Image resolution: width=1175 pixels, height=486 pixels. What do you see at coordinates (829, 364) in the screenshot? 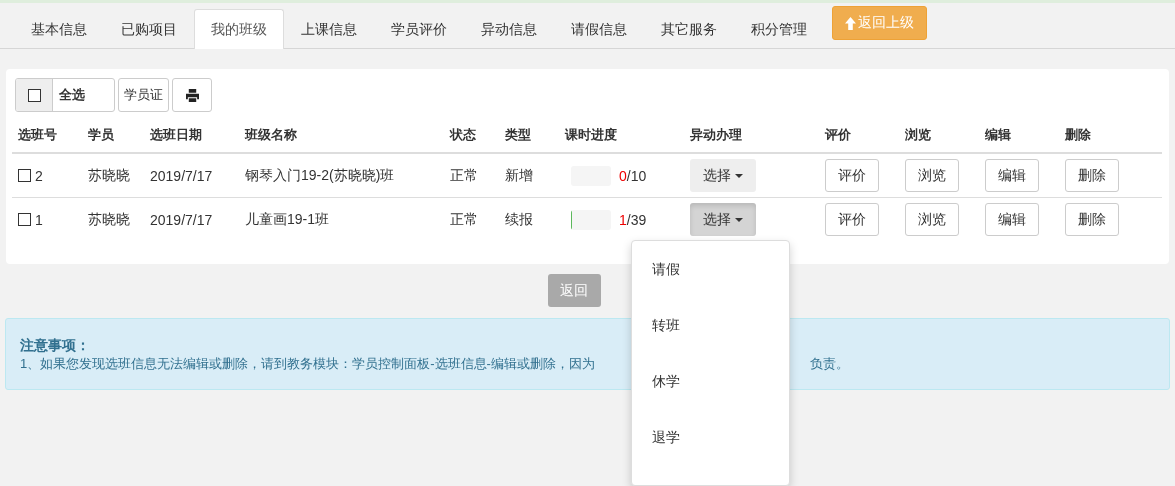
I see `notice-text: 负责。` at bounding box center [829, 364].